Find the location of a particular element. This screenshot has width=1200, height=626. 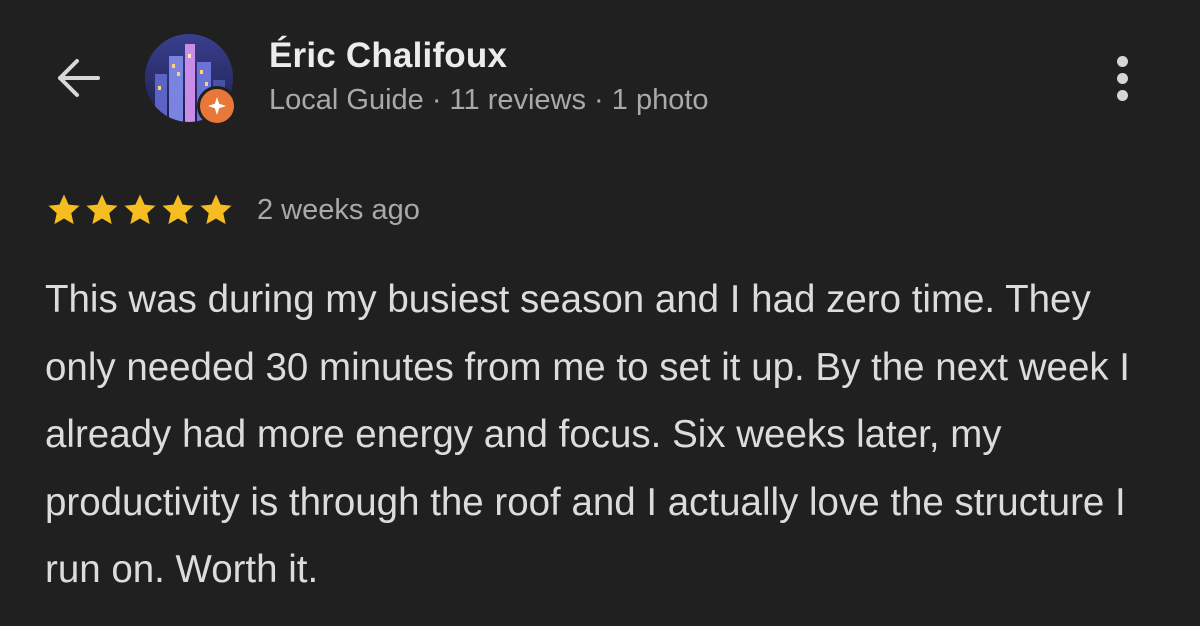

more-options-button is located at coordinates (1122, 78).